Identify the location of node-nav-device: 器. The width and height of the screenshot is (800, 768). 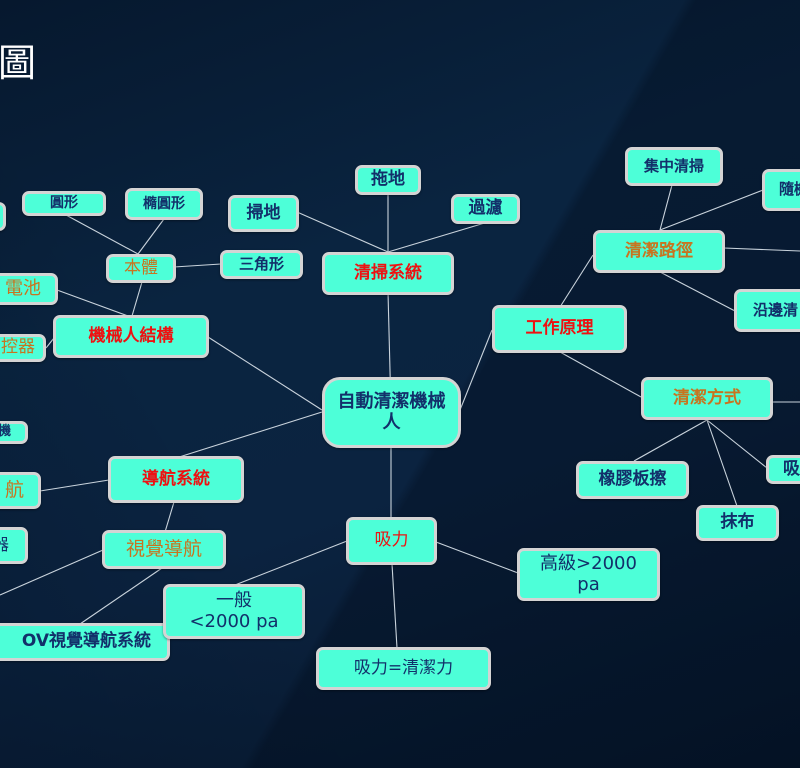
(14, 545).